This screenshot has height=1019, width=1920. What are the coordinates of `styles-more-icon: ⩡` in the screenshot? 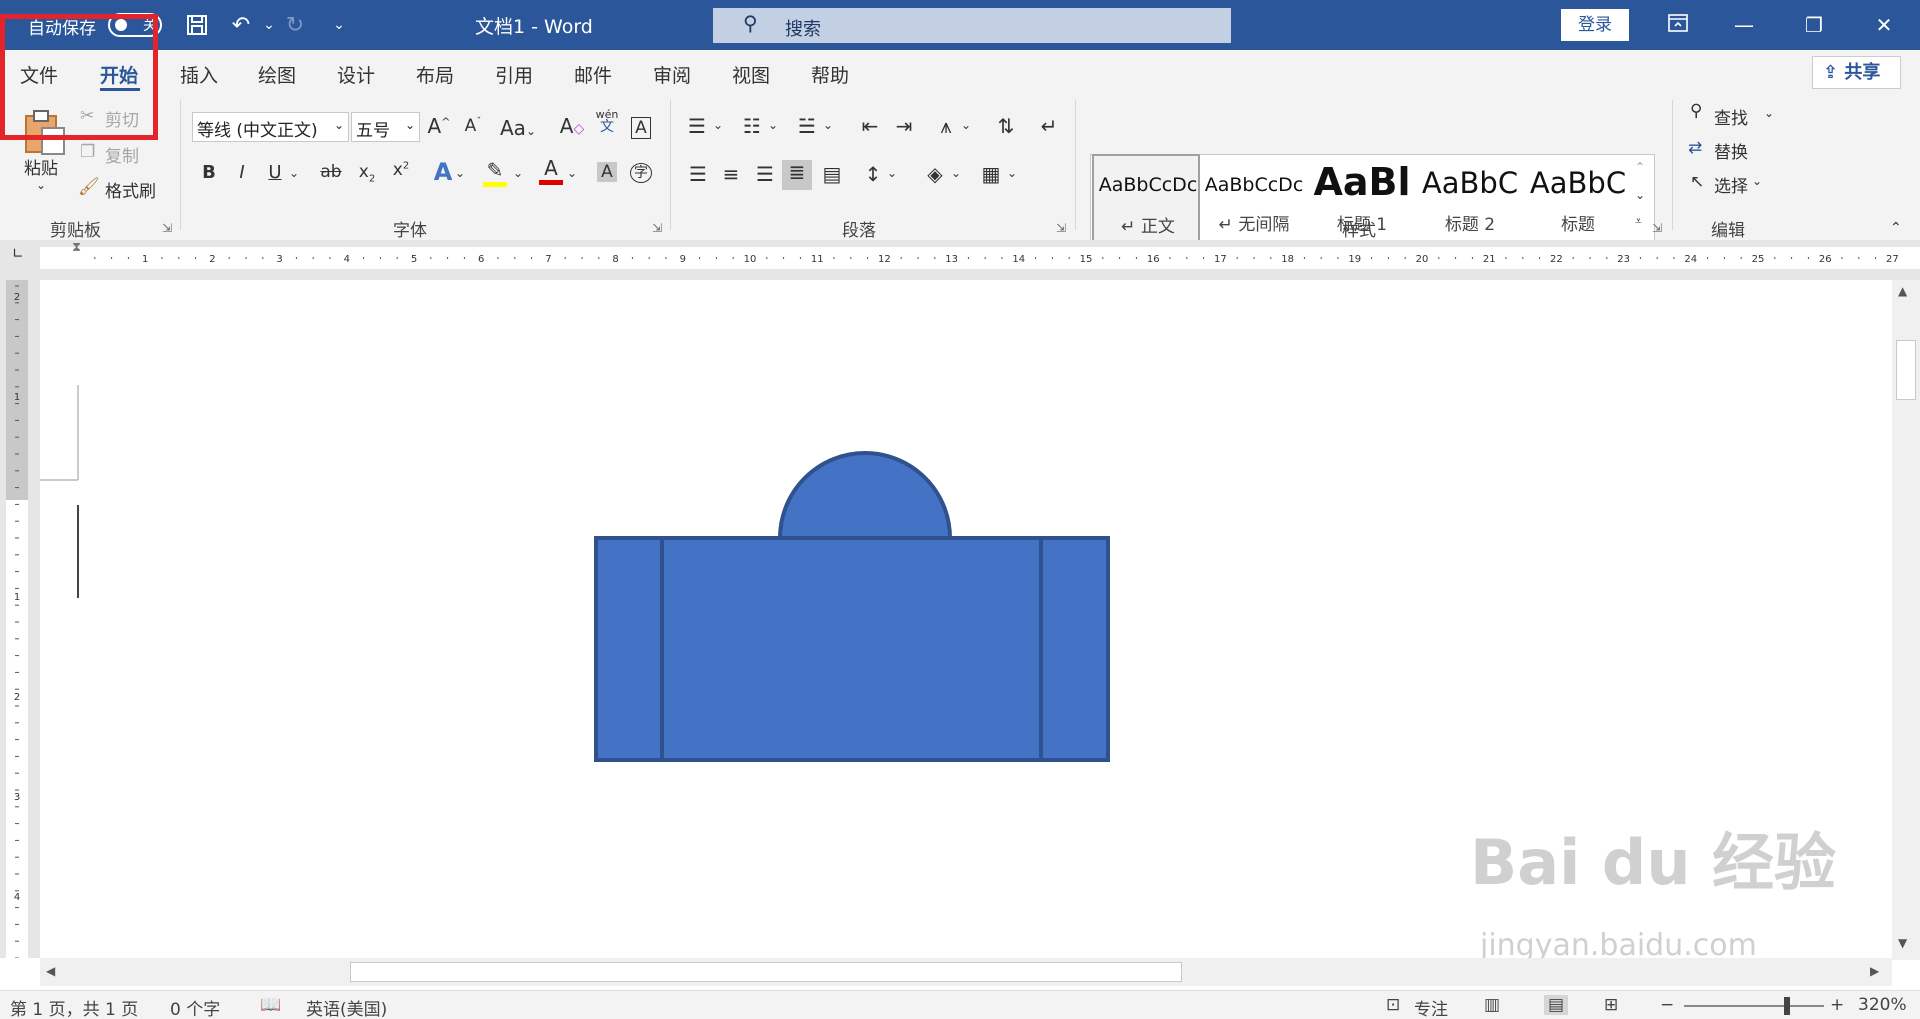 It's located at (1638, 221).